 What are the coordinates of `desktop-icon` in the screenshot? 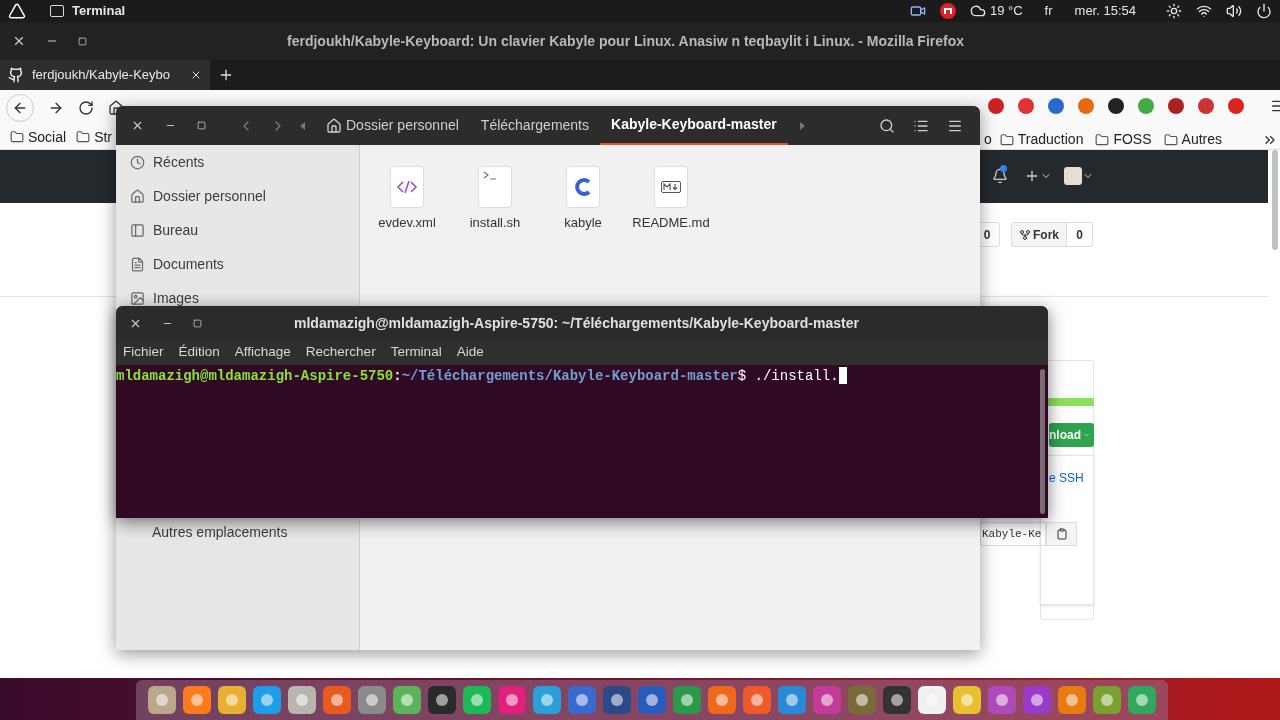 It's located at (137, 230).